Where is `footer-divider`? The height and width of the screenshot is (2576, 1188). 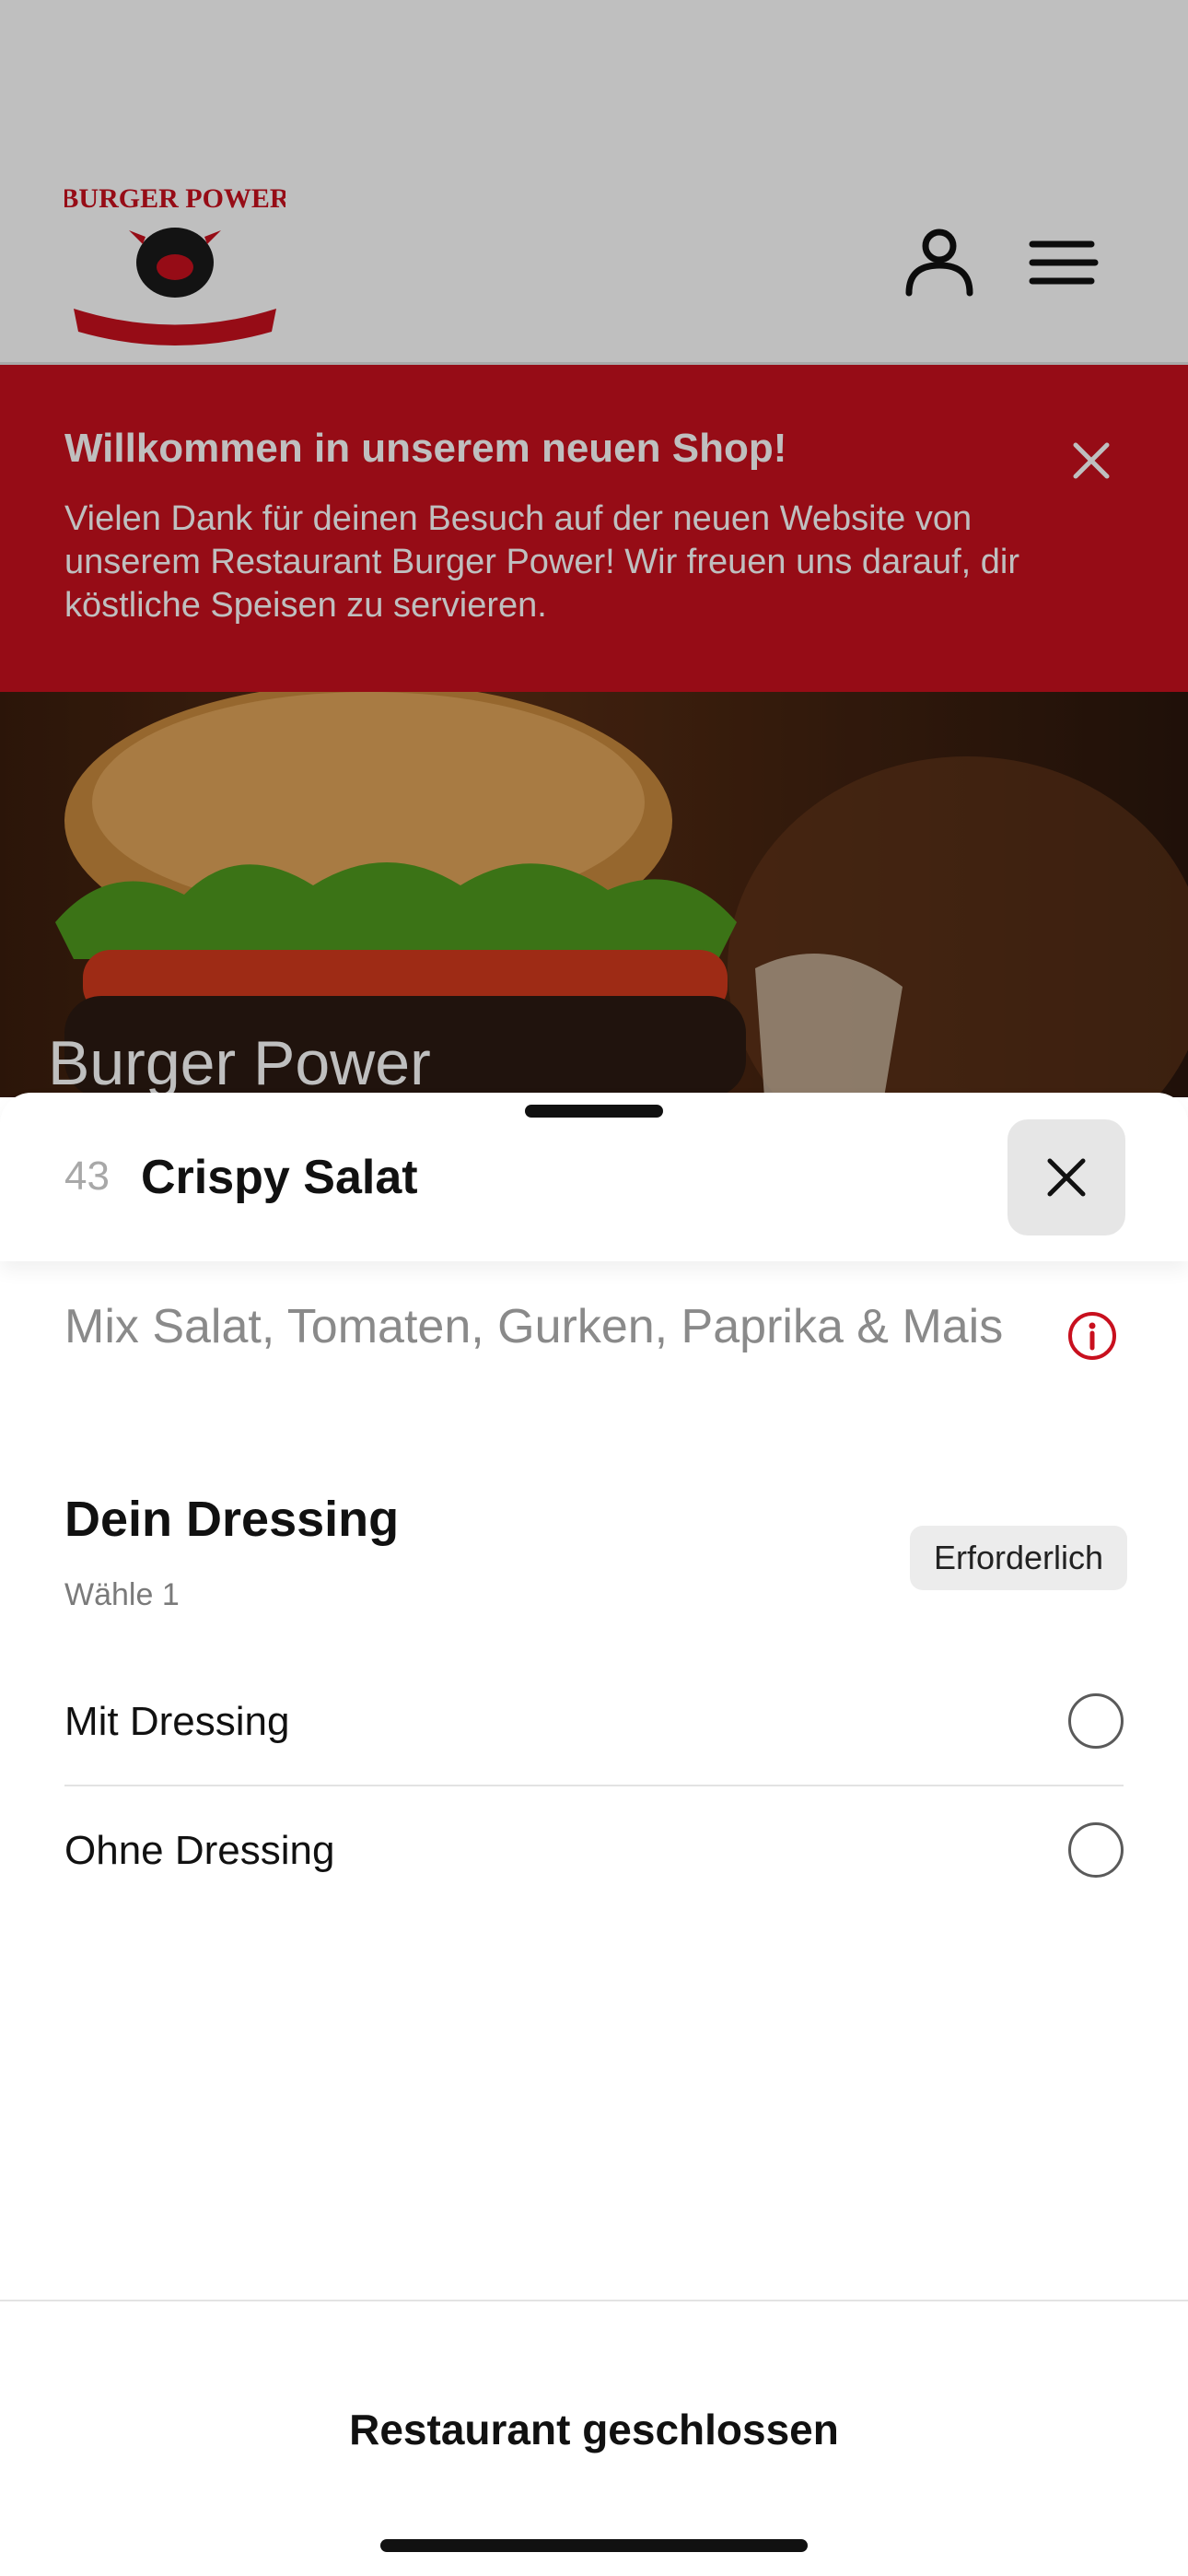
footer-divider is located at coordinates (594, 2300).